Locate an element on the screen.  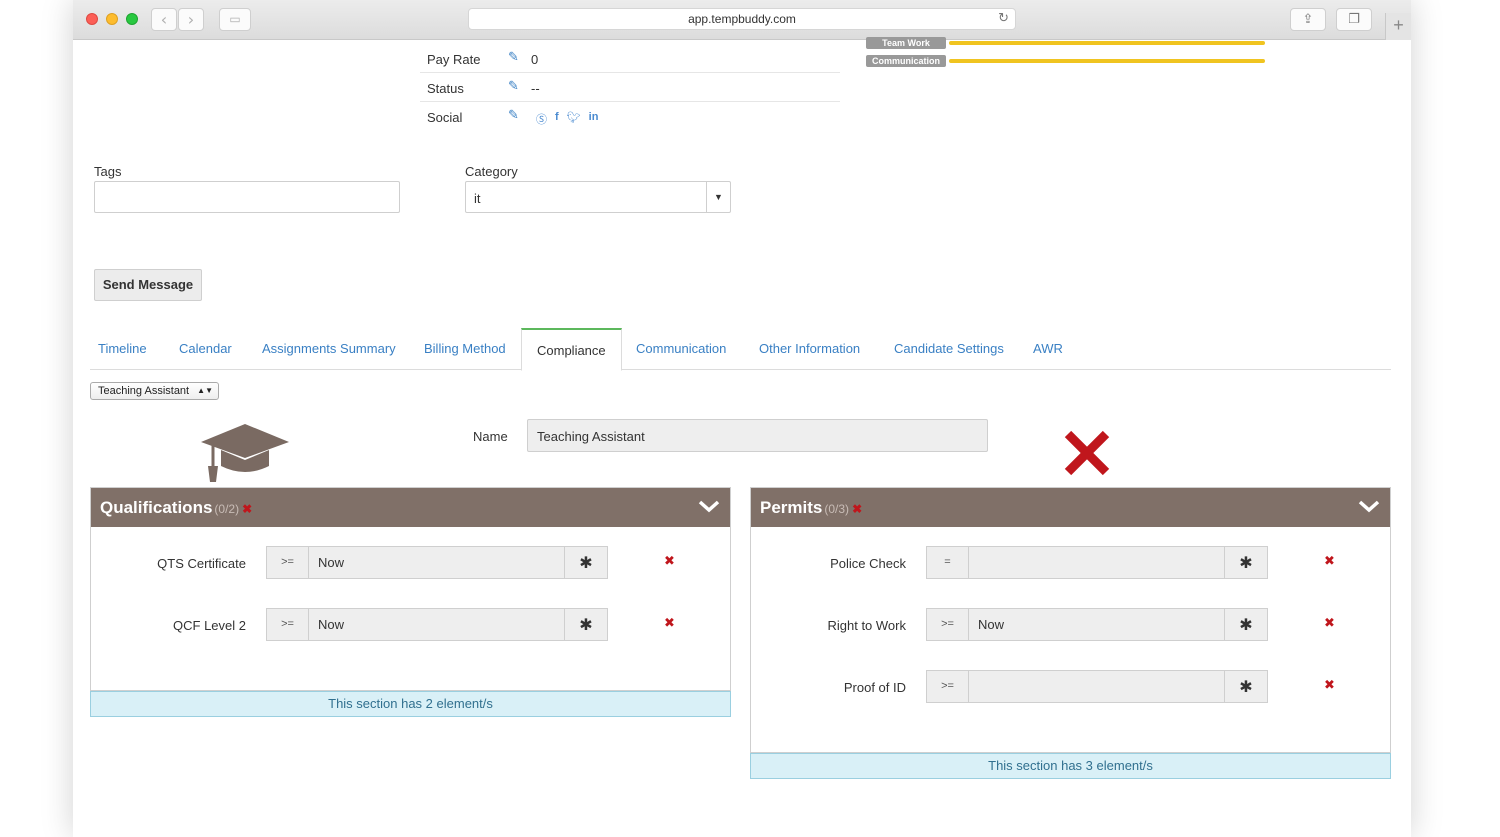
requirement-row: Police Check = ✱ ✖ is located at coordinates (1070, 563).